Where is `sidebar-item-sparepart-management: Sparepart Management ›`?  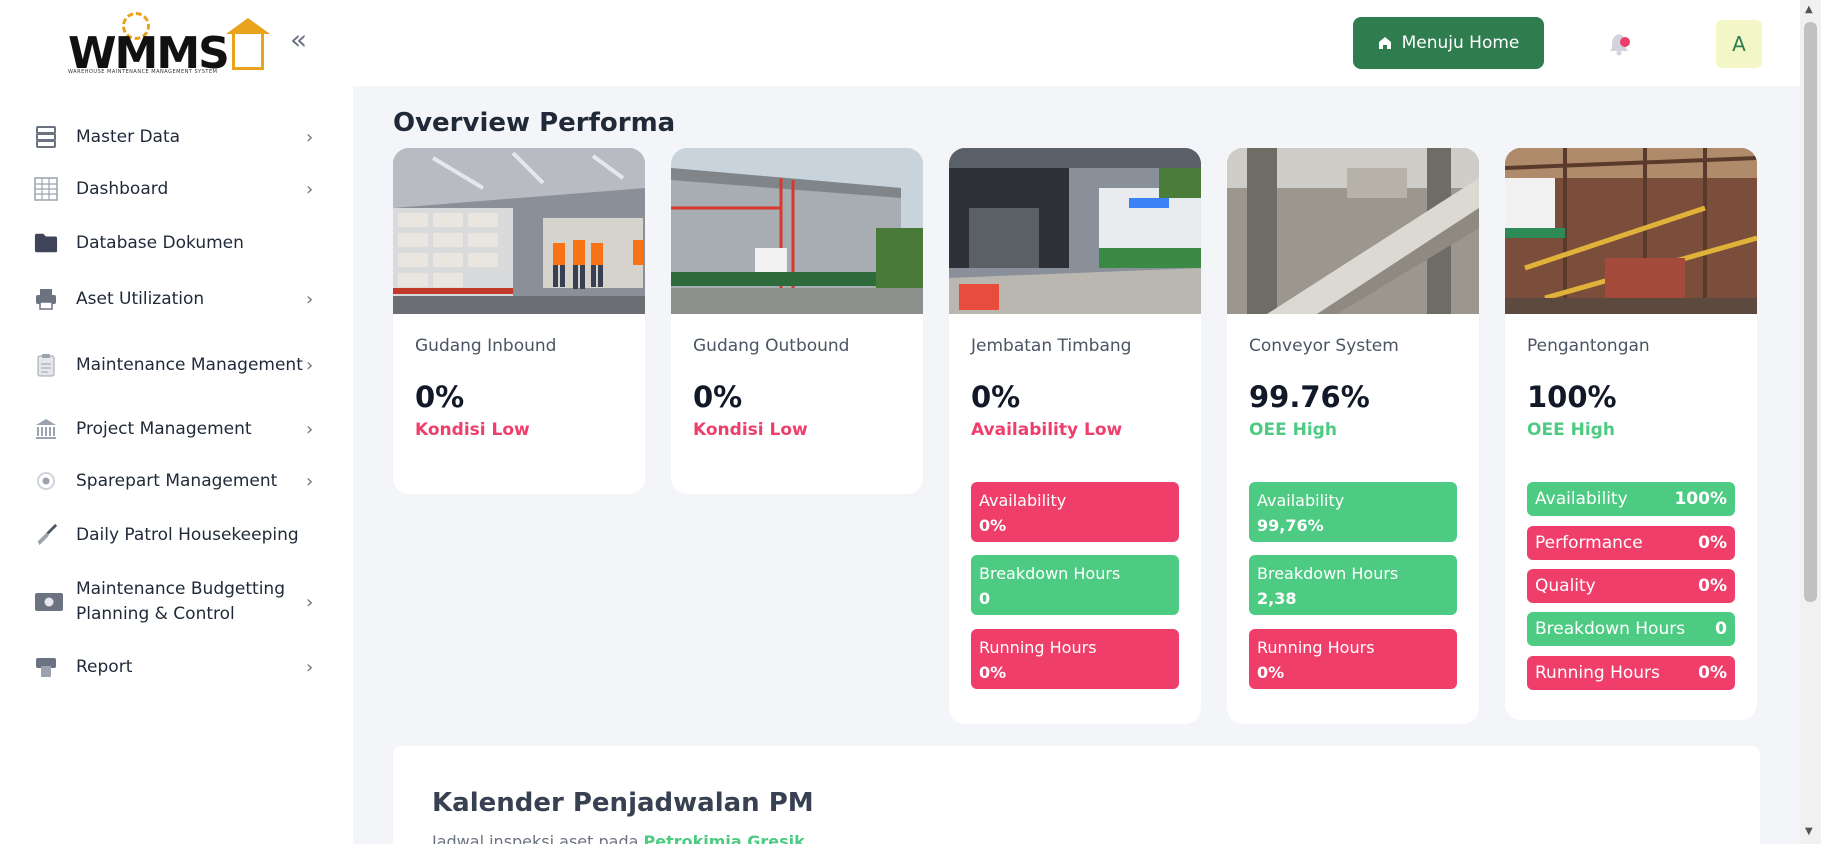
sidebar-item-sparepart-management: Sparepart Management › is located at coordinates (176, 481).